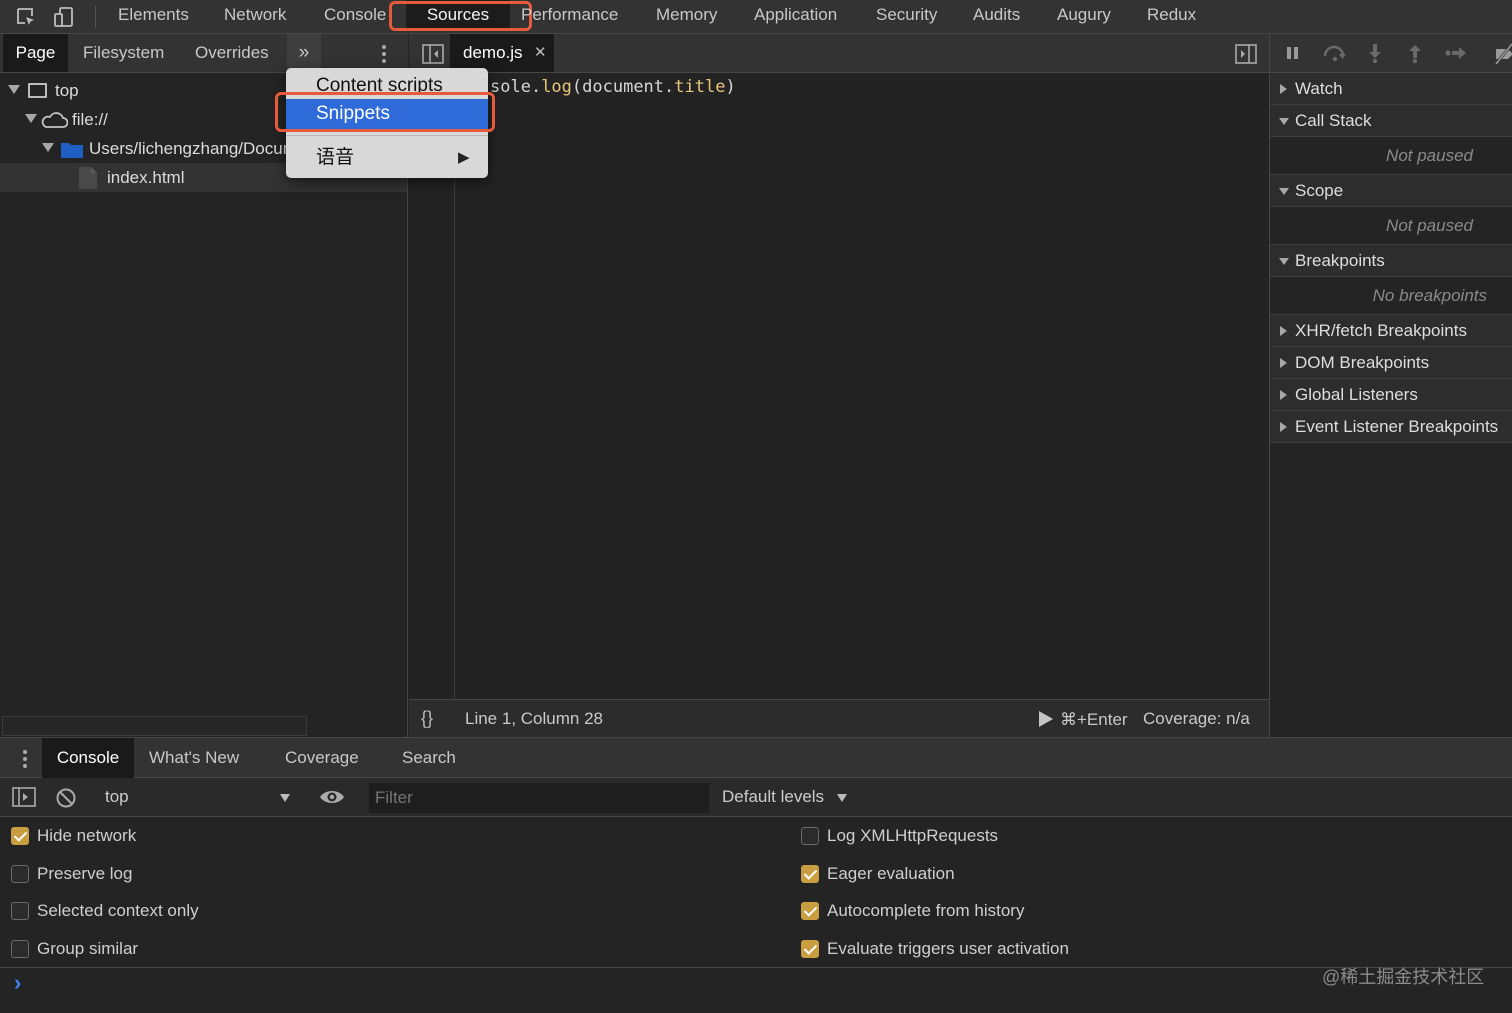 This screenshot has width=1512, height=1013. I want to click on setting-label: Evaluate triggers user activation, so click(948, 948).